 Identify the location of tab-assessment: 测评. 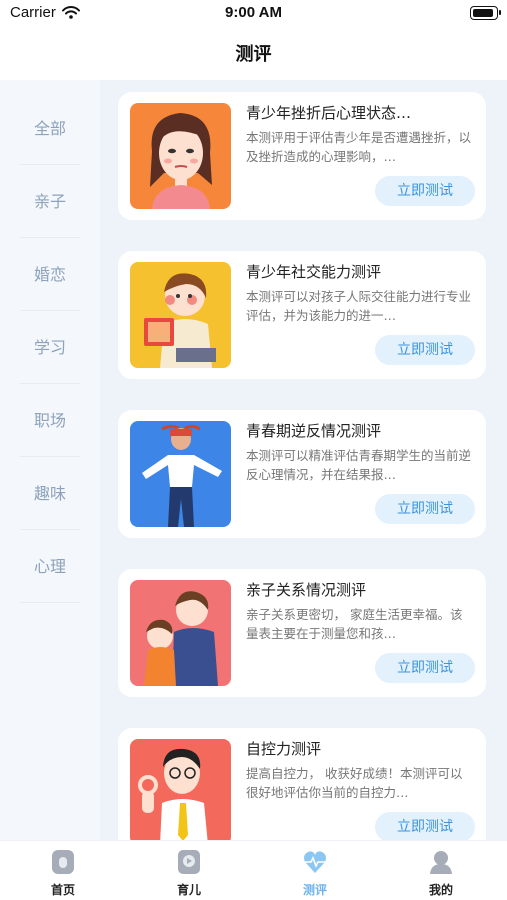
(315, 870).